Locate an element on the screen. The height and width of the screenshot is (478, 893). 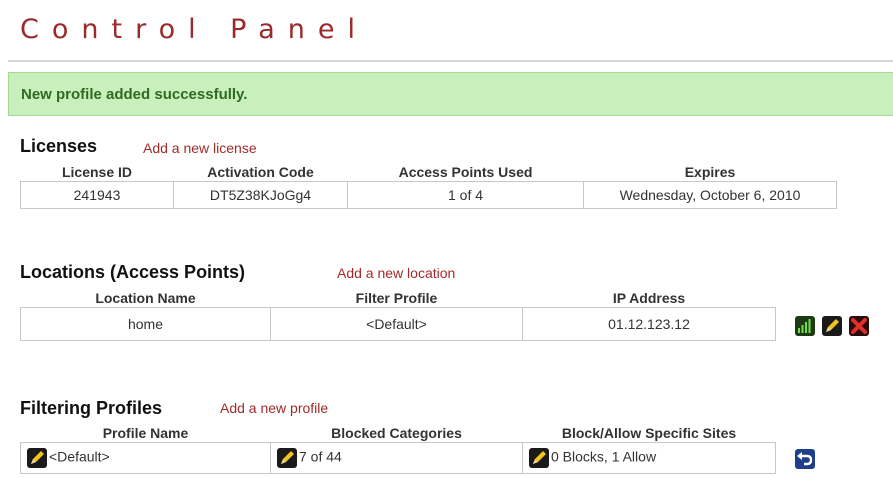
undo-icon is located at coordinates (805, 459).